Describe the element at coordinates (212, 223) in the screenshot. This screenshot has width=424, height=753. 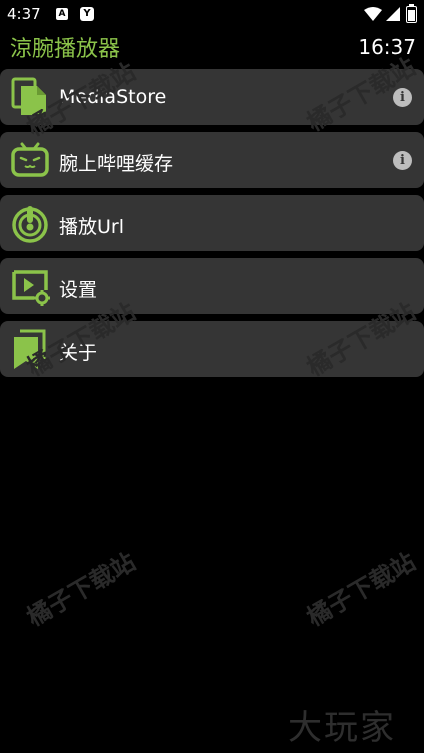
I see `menu-item-play-url: 播放Url` at that location.